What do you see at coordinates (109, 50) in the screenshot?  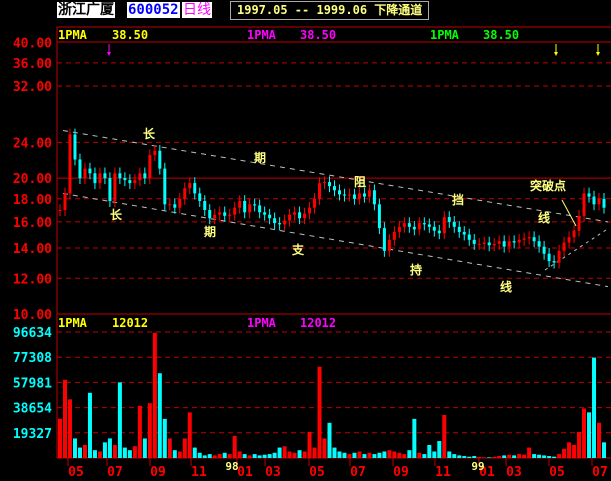 I see `down-arrow-icon` at bounding box center [109, 50].